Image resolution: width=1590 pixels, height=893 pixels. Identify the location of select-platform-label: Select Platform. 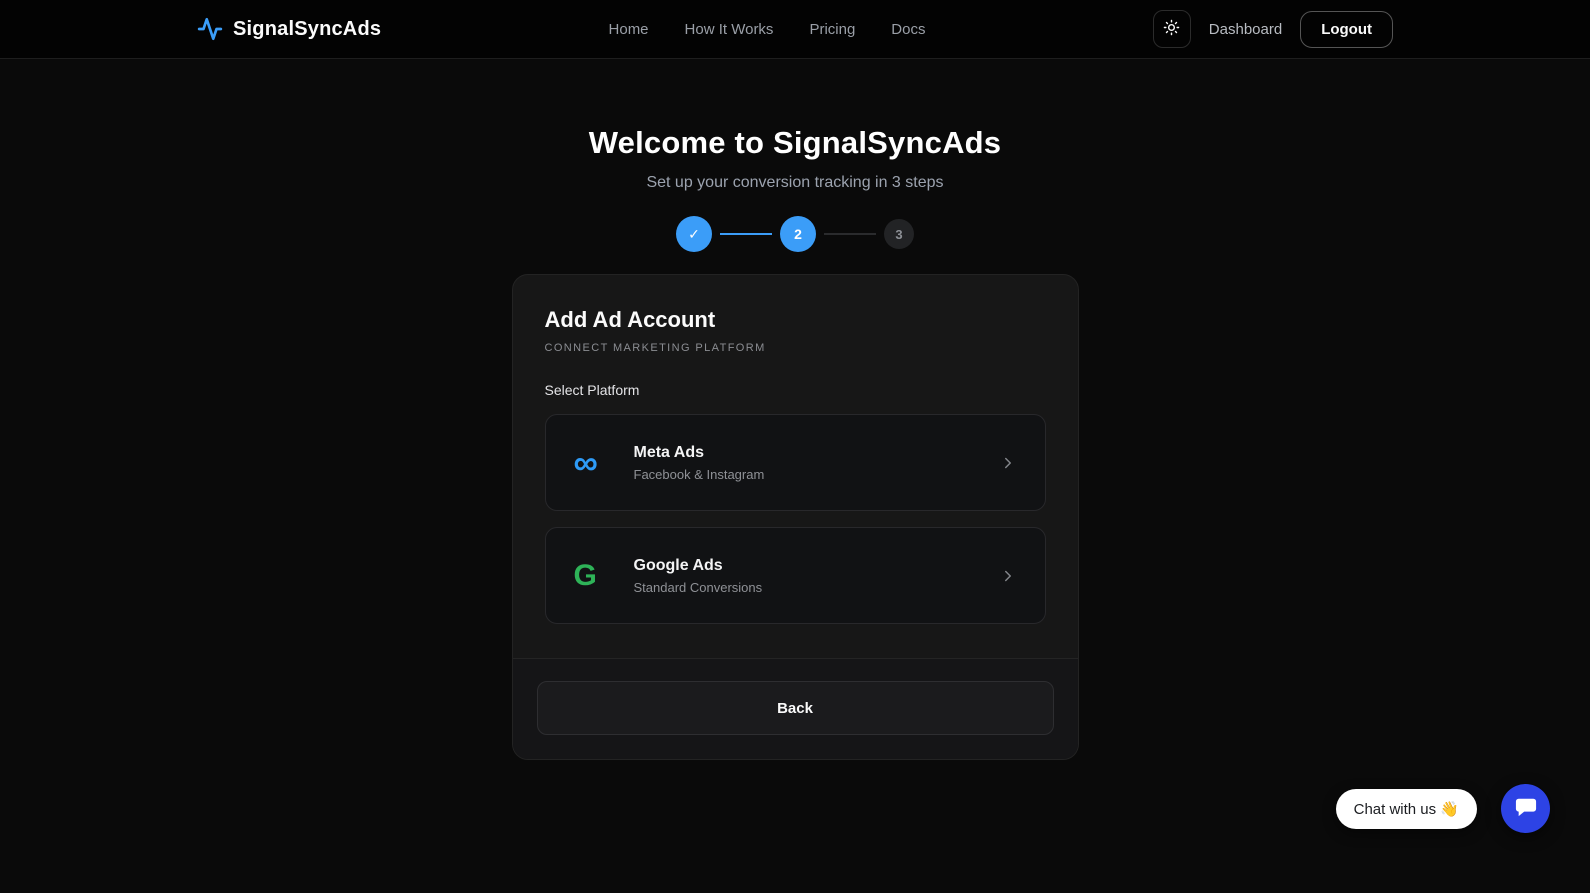
(592, 390).